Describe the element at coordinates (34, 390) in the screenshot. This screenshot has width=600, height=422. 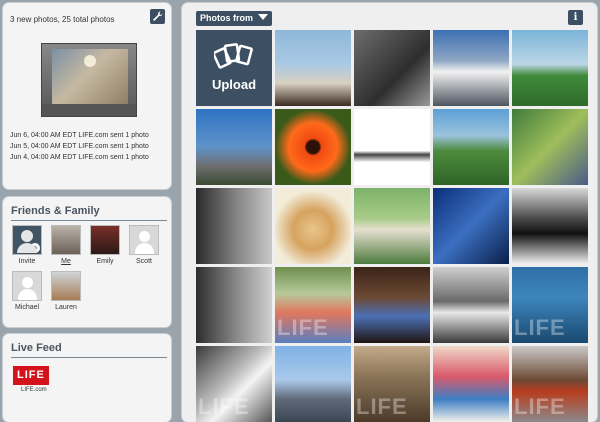
I see `life-logo-caption: LIFE.com` at that location.